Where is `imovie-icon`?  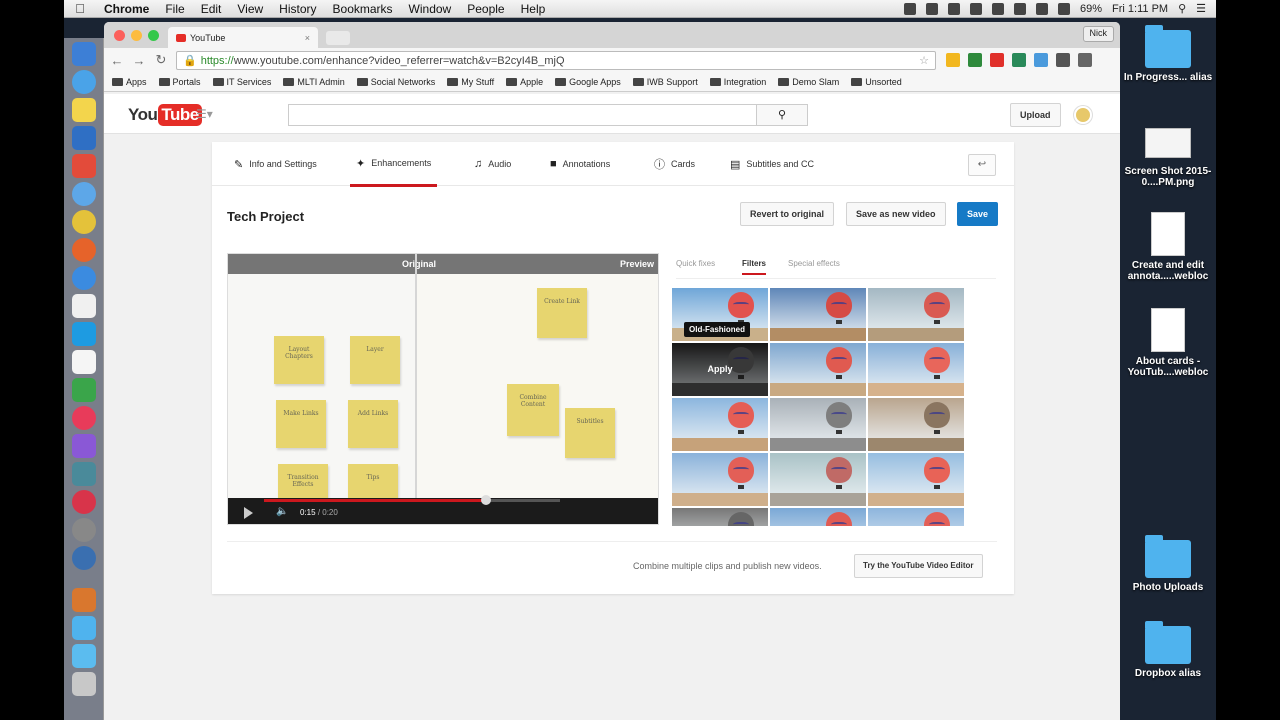
imovie-icon is located at coordinates (84, 446).